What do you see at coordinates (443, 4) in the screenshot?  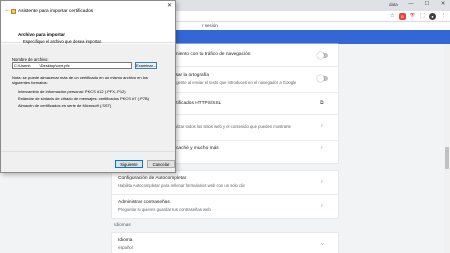 I see `window-close-icon: ✕` at bounding box center [443, 4].